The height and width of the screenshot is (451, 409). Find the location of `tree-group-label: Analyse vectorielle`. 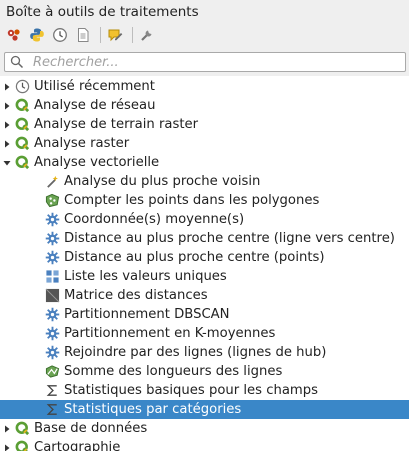

tree-group-label: Analyse vectorielle is located at coordinates (97, 162).